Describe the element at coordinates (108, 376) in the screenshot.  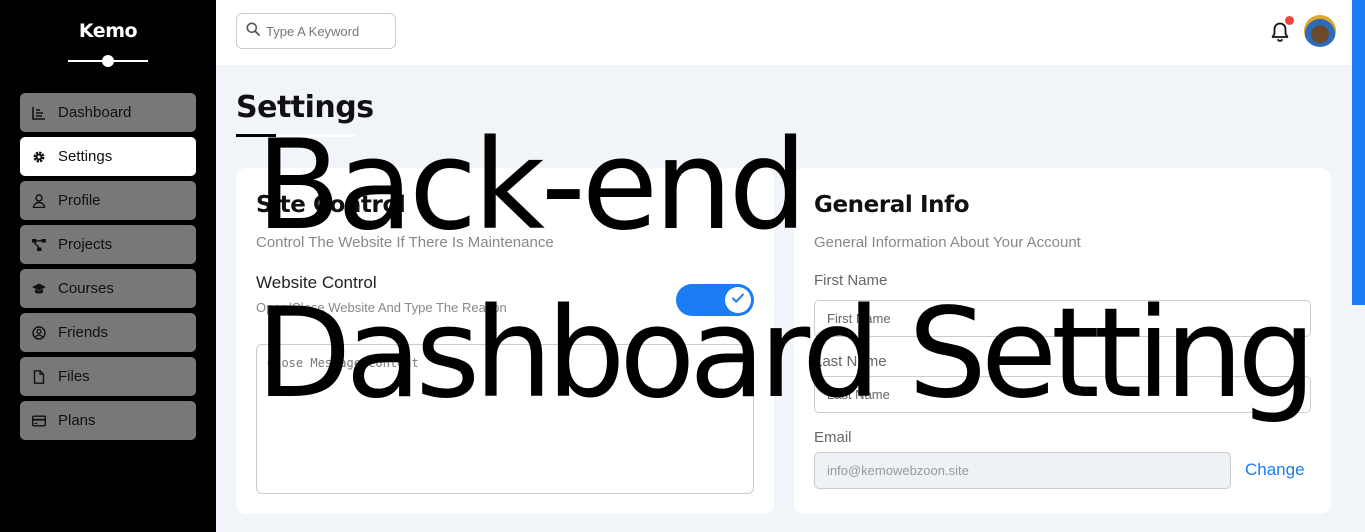
I see `sidebar-item-files: Files` at that location.